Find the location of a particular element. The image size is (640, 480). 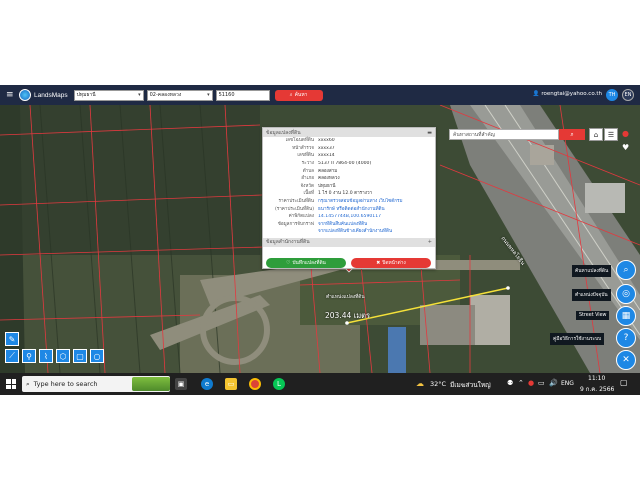

input-language: ENG is located at coordinates (567, 383).